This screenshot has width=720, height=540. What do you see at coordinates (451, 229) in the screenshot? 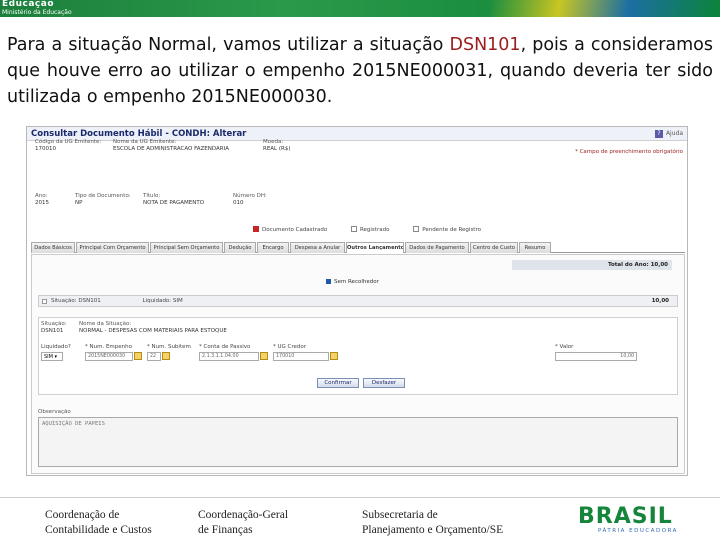
I see `check-3-label: Pendente de Registro` at bounding box center [451, 229].